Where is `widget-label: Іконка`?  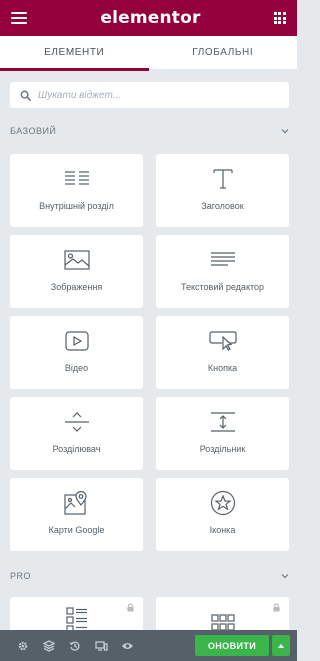 widget-label: Іконка is located at coordinates (222, 530).